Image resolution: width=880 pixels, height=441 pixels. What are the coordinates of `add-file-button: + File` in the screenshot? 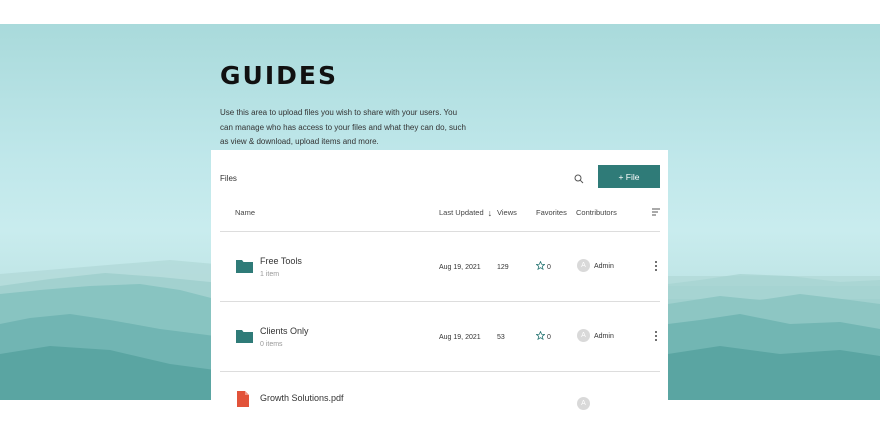 It's located at (629, 176).